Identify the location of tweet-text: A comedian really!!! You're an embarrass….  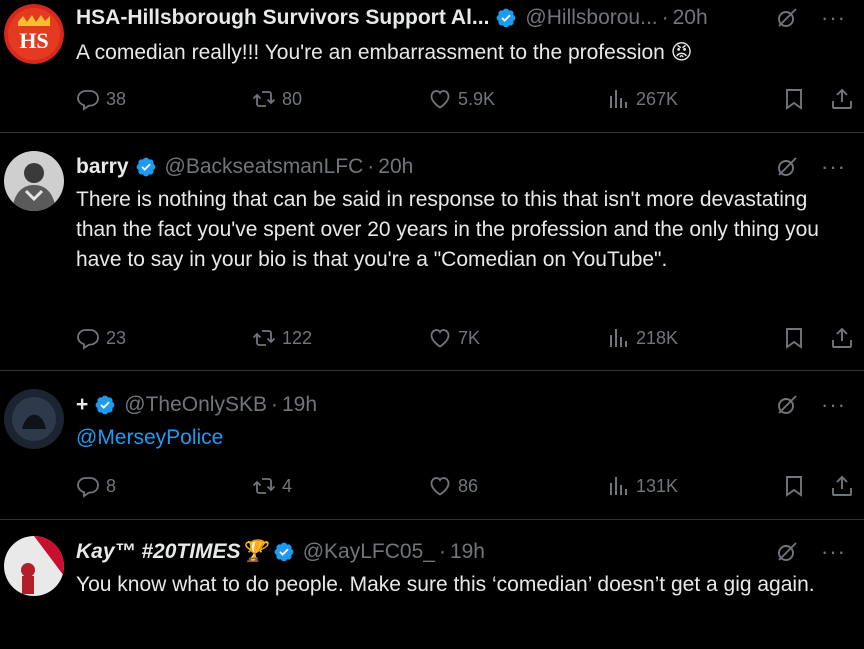
(384, 52).